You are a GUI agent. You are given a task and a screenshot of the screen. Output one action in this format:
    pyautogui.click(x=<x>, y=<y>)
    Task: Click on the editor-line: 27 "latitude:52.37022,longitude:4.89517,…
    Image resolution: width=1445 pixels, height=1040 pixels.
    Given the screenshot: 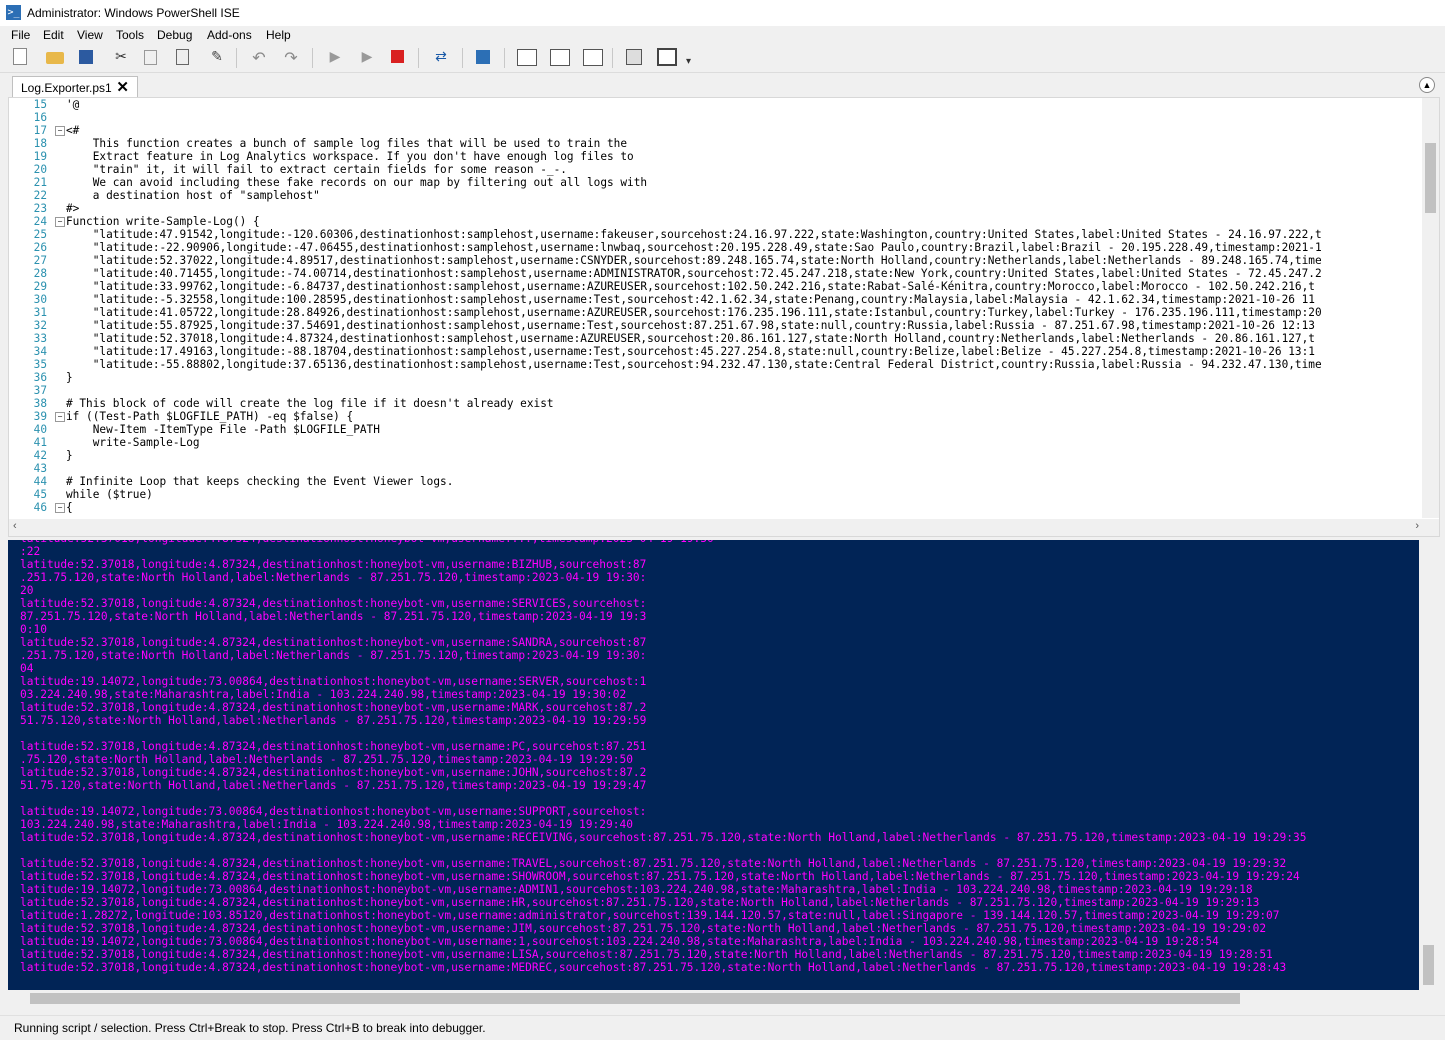 What is the action you would take?
    pyautogui.click(x=715, y=260)
    